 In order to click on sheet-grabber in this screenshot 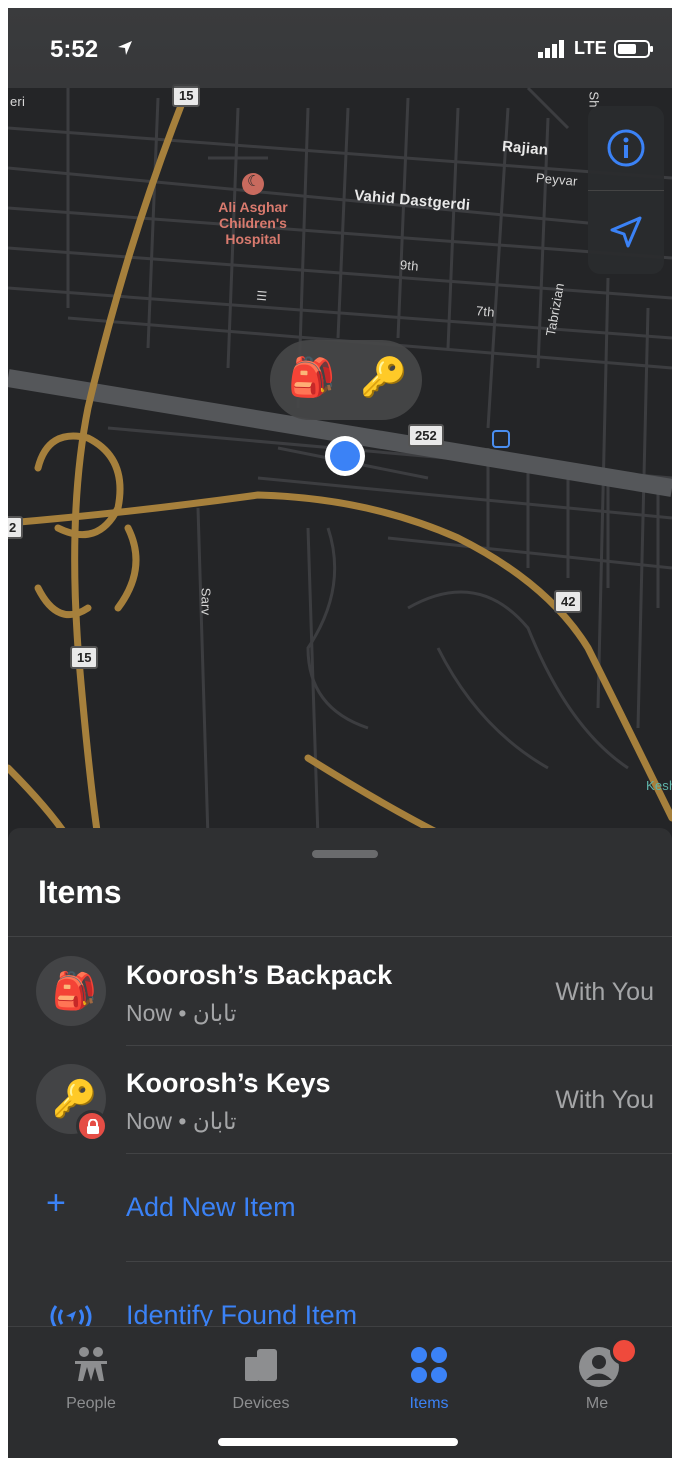, I will do `click(345, 854)`.